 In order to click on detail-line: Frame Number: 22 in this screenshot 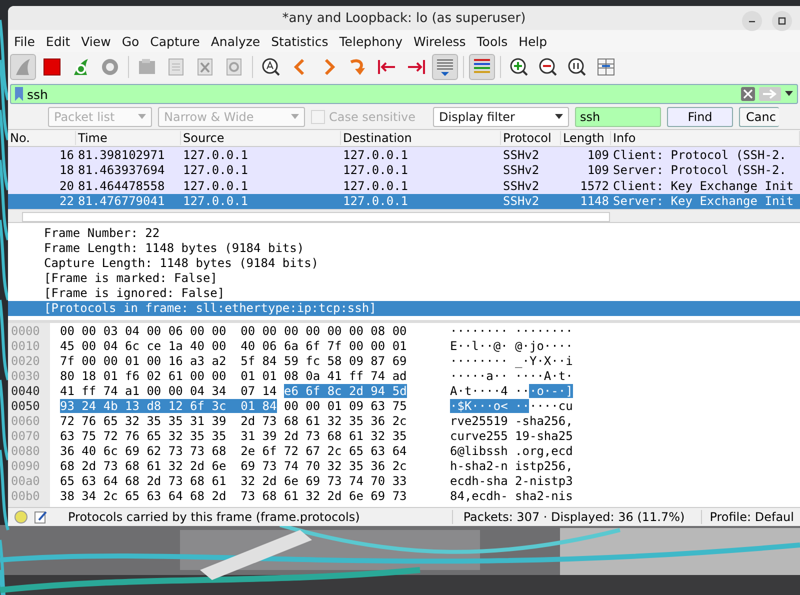, I will do `click(404, 233)`.